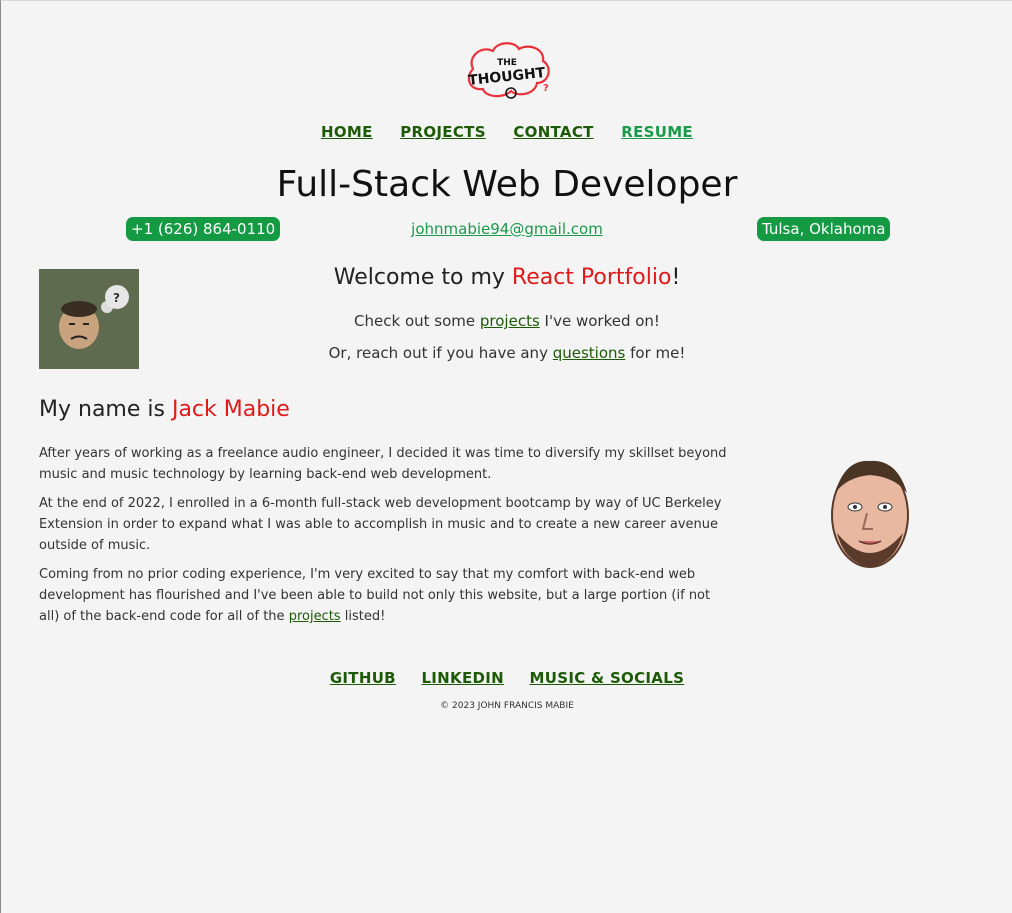 The image size is (1012, 913). I want to click on p3-suffix: listed!, so click(363, 616).